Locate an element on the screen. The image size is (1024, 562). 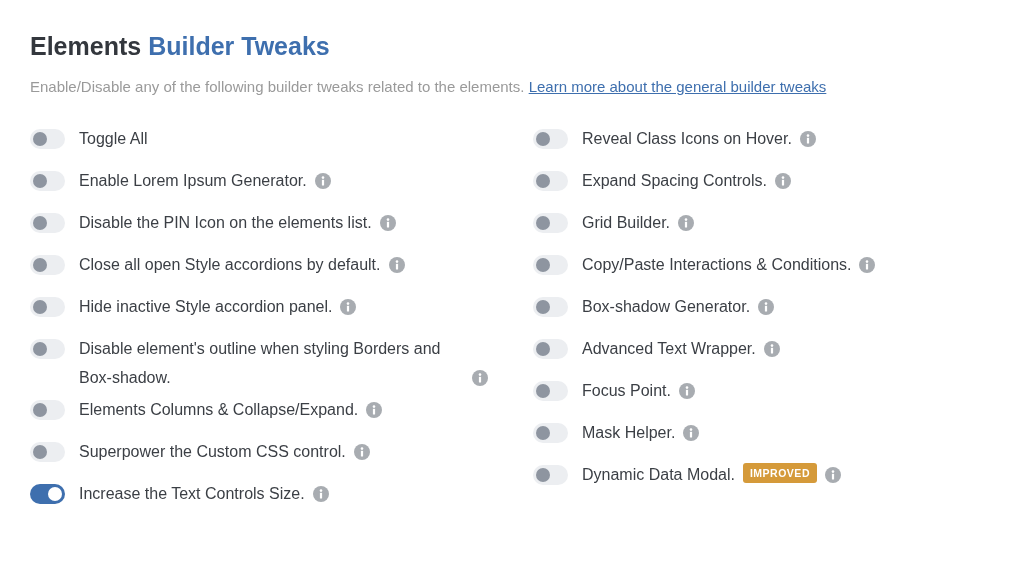
setting-label: Grid Builder. is located at coordinates (626, 223).